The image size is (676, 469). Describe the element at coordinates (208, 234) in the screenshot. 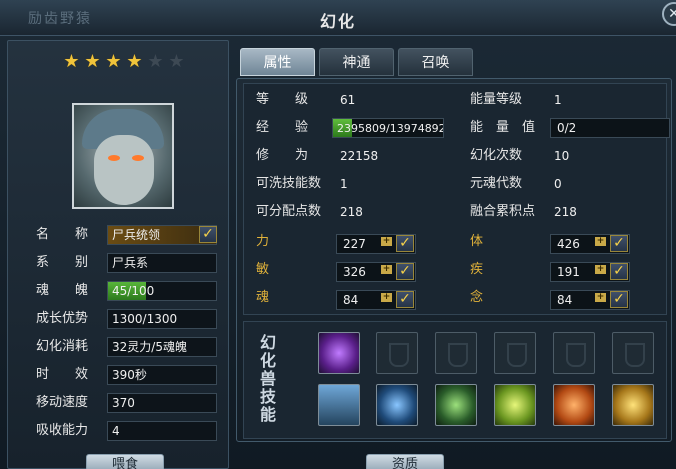

I see `confirm-name-button: ✓` at that location.